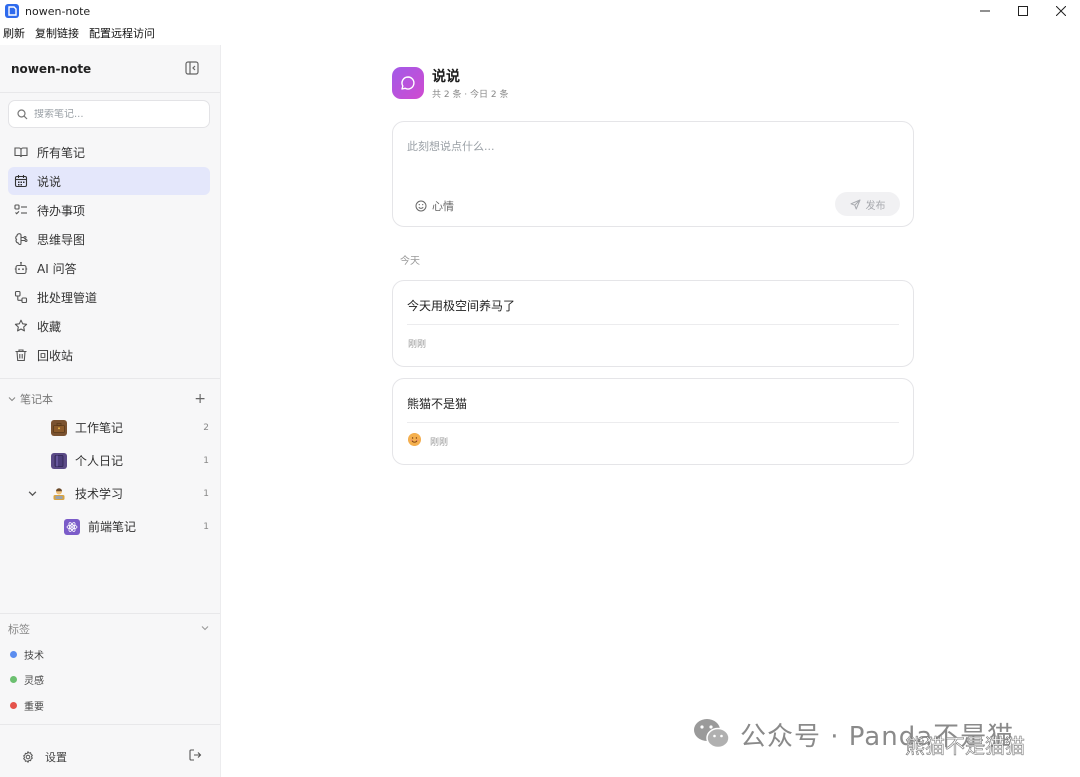  I want to click on notebook-item-frontend: 前端笔记 1, so click(110, 526).